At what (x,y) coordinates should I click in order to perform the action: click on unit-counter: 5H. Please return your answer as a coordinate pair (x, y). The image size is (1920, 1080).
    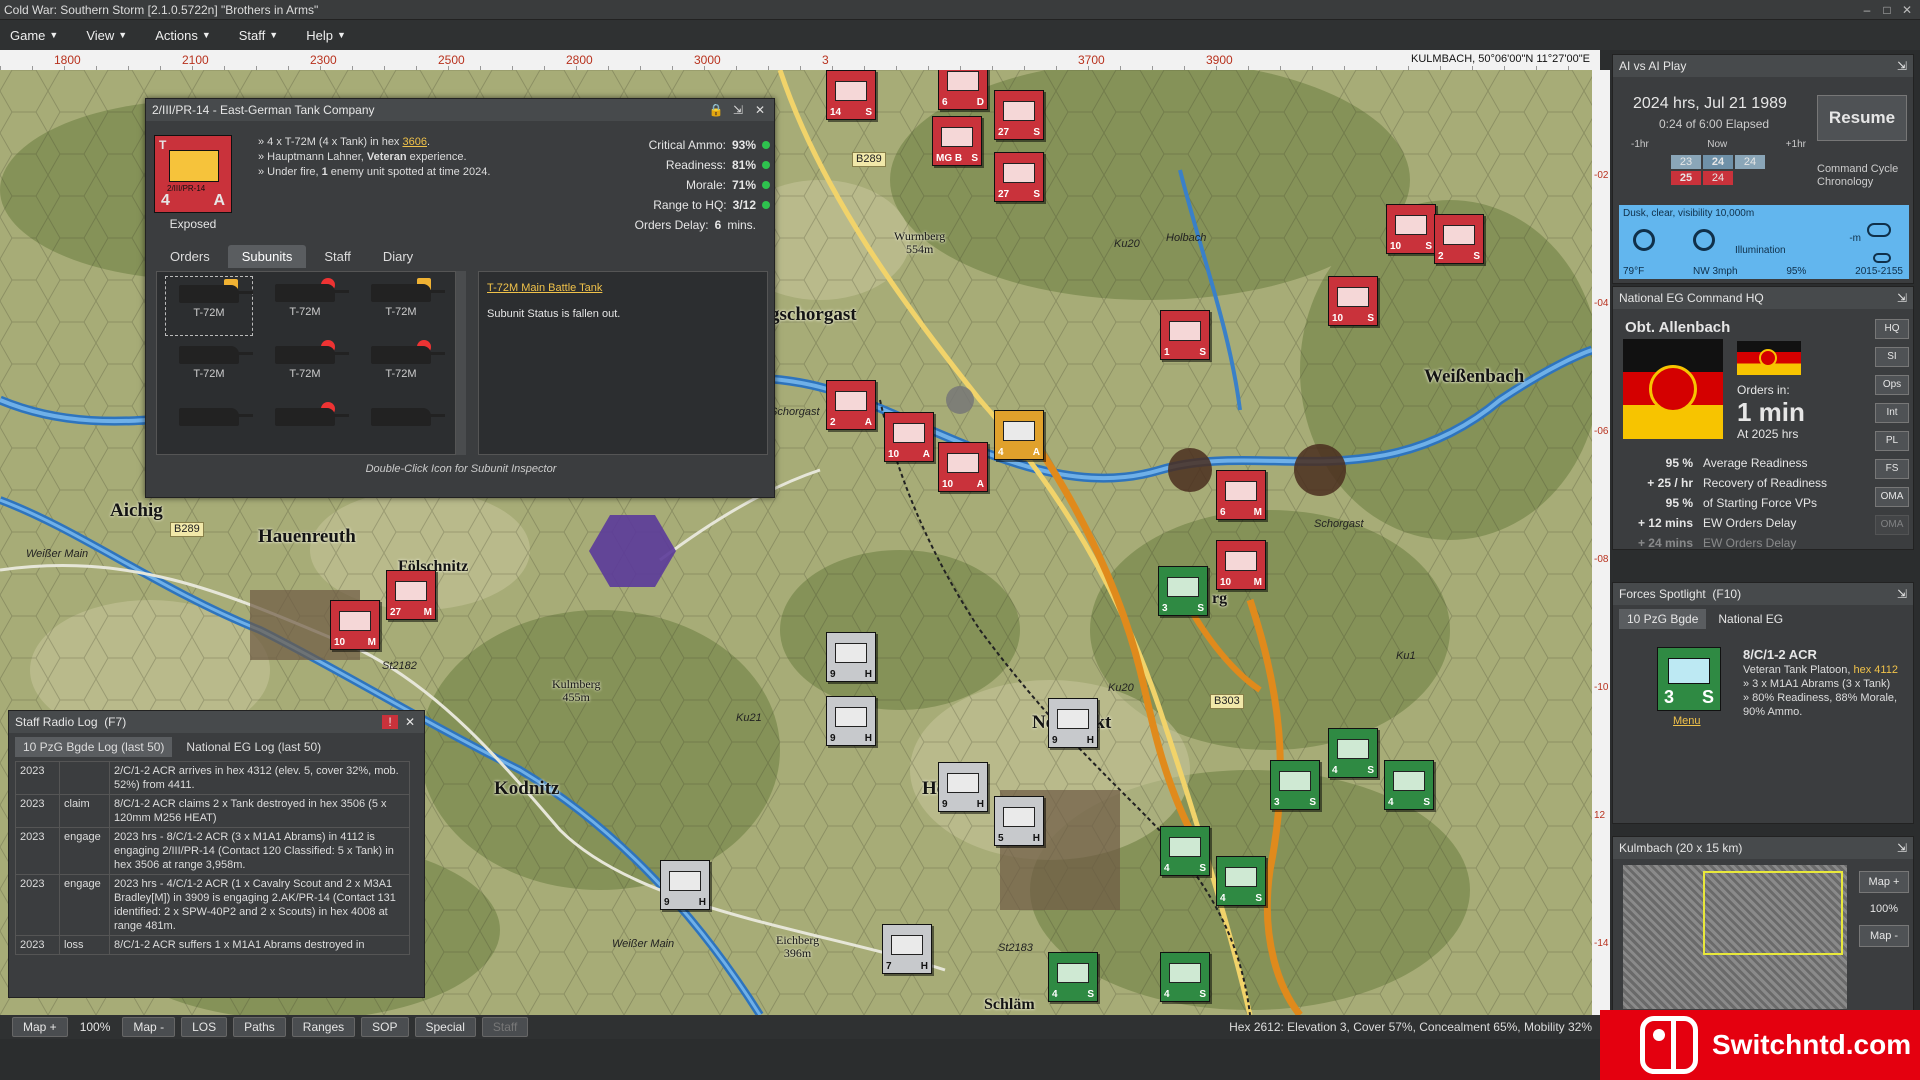
    Looking at the image, I should click on (1019, 821).